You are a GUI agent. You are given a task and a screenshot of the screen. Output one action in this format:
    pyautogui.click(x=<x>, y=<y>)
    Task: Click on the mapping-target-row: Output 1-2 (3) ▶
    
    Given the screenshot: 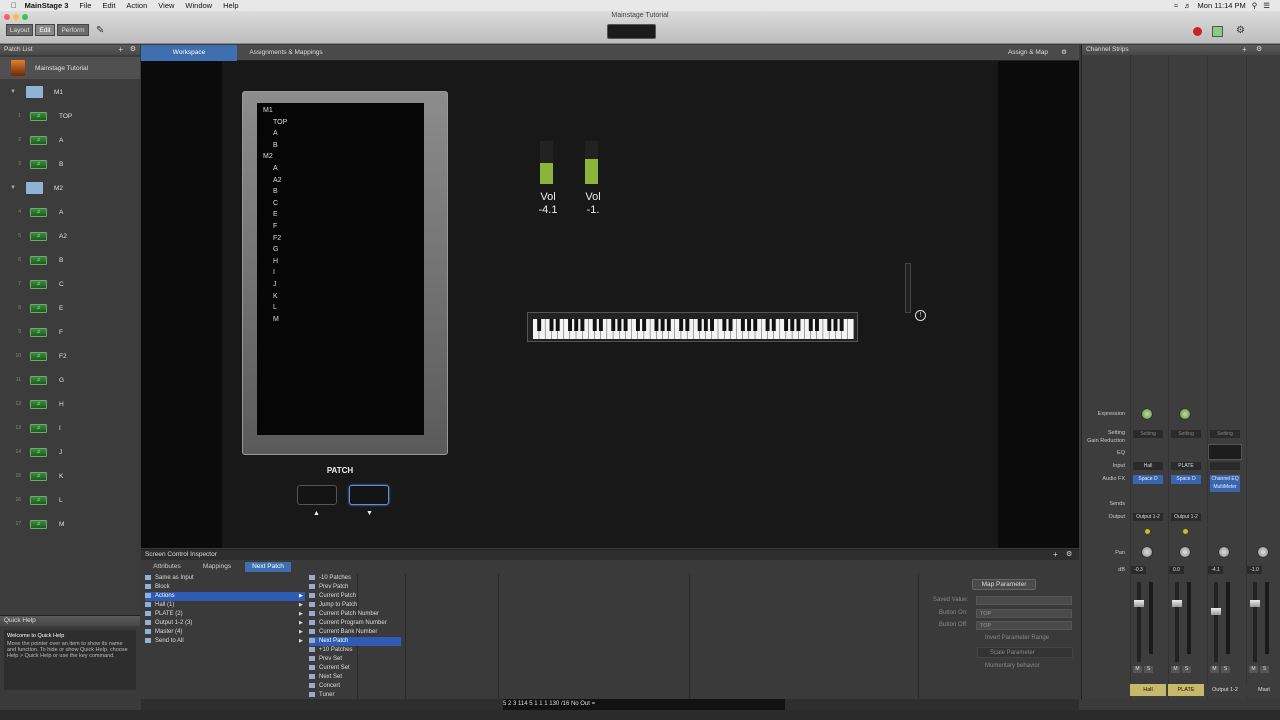 What is the action you would take?
    pyautogui.click(x=225, y=623)
    